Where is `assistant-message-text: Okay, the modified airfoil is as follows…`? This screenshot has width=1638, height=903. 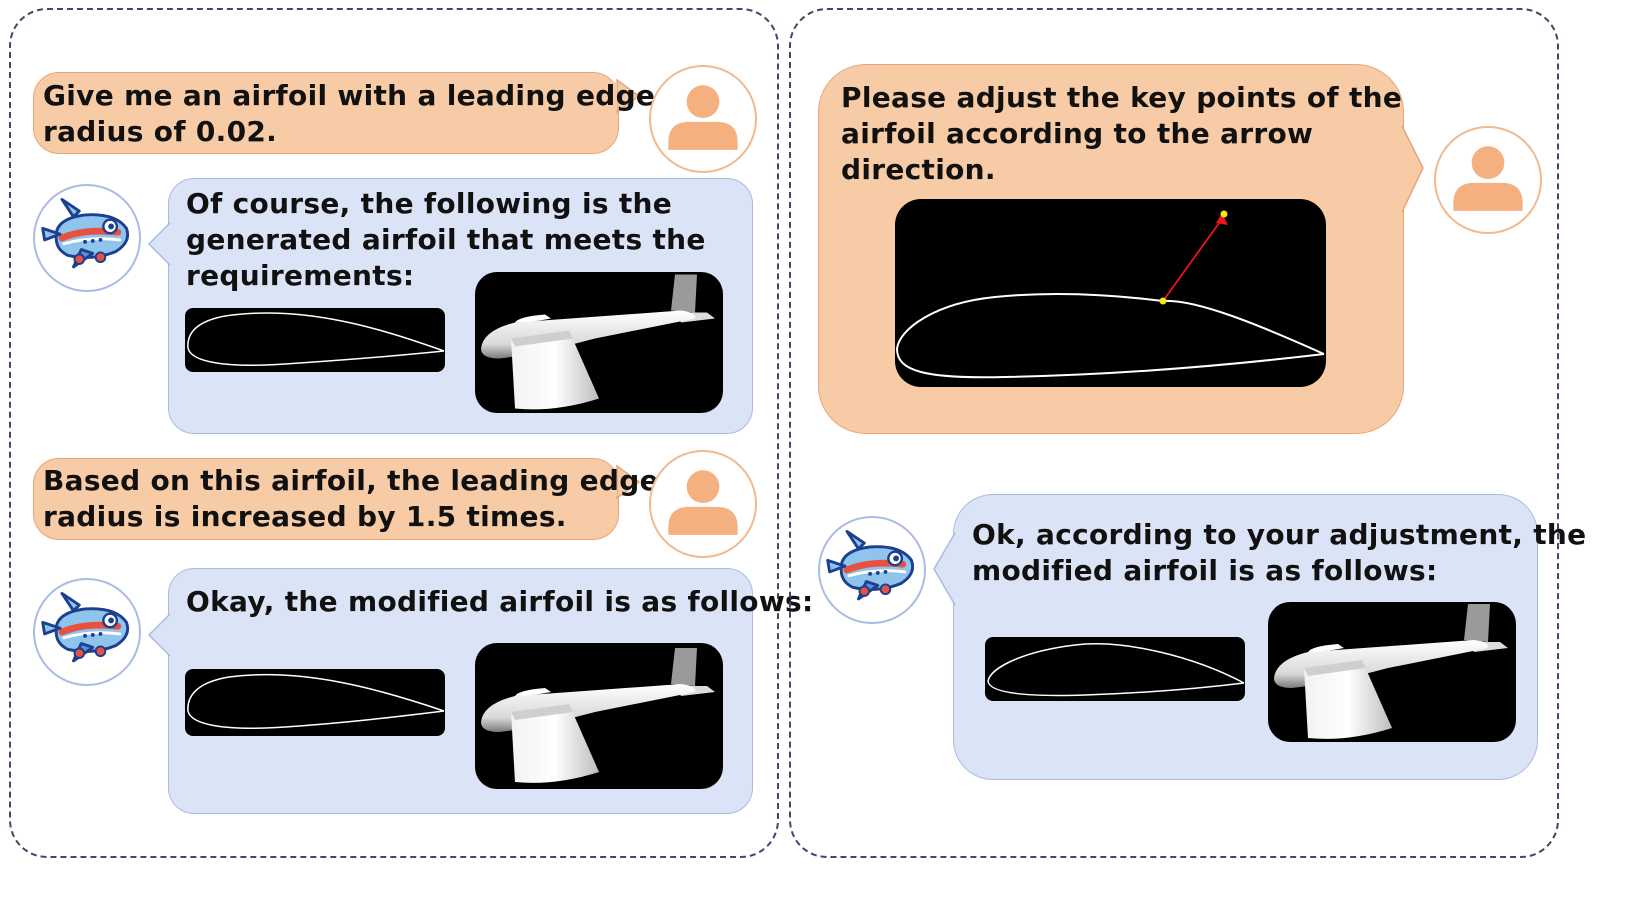 assistant-message-text: Okay, the modified airfoil is as follows… is located at coordinates (500, 601).